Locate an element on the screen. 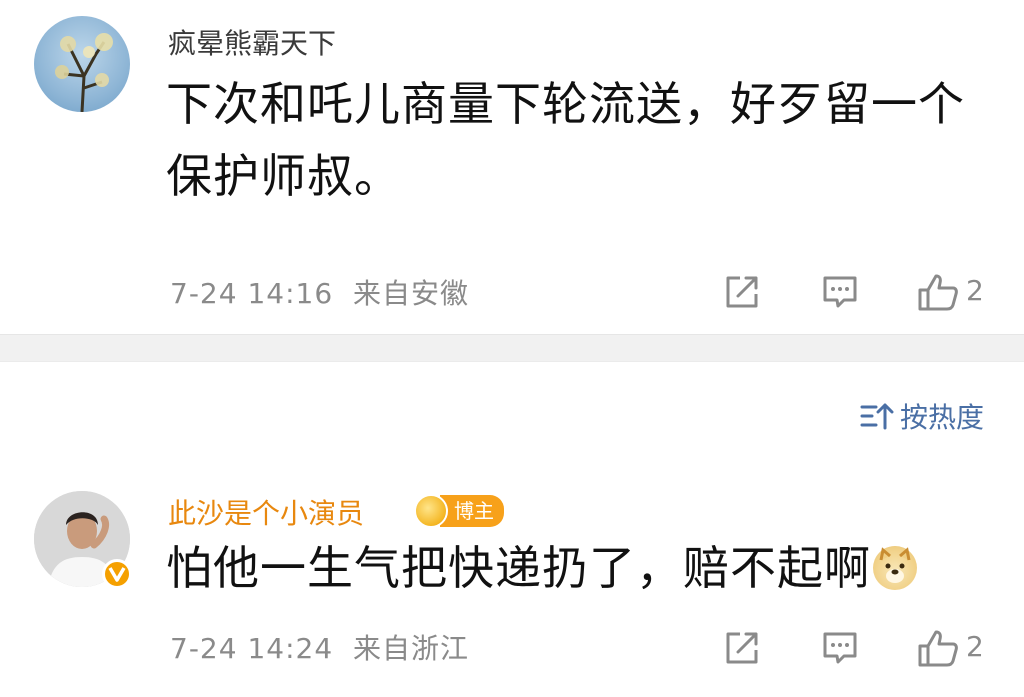 The height and width of the screenshot is (697, 1024). doge-emoji-icon is located at coordinates (895, 568).